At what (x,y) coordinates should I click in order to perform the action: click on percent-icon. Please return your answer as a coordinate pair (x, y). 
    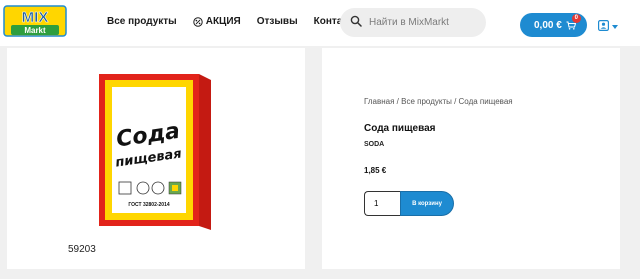
    Looking at the image, I should click on (198, 21).